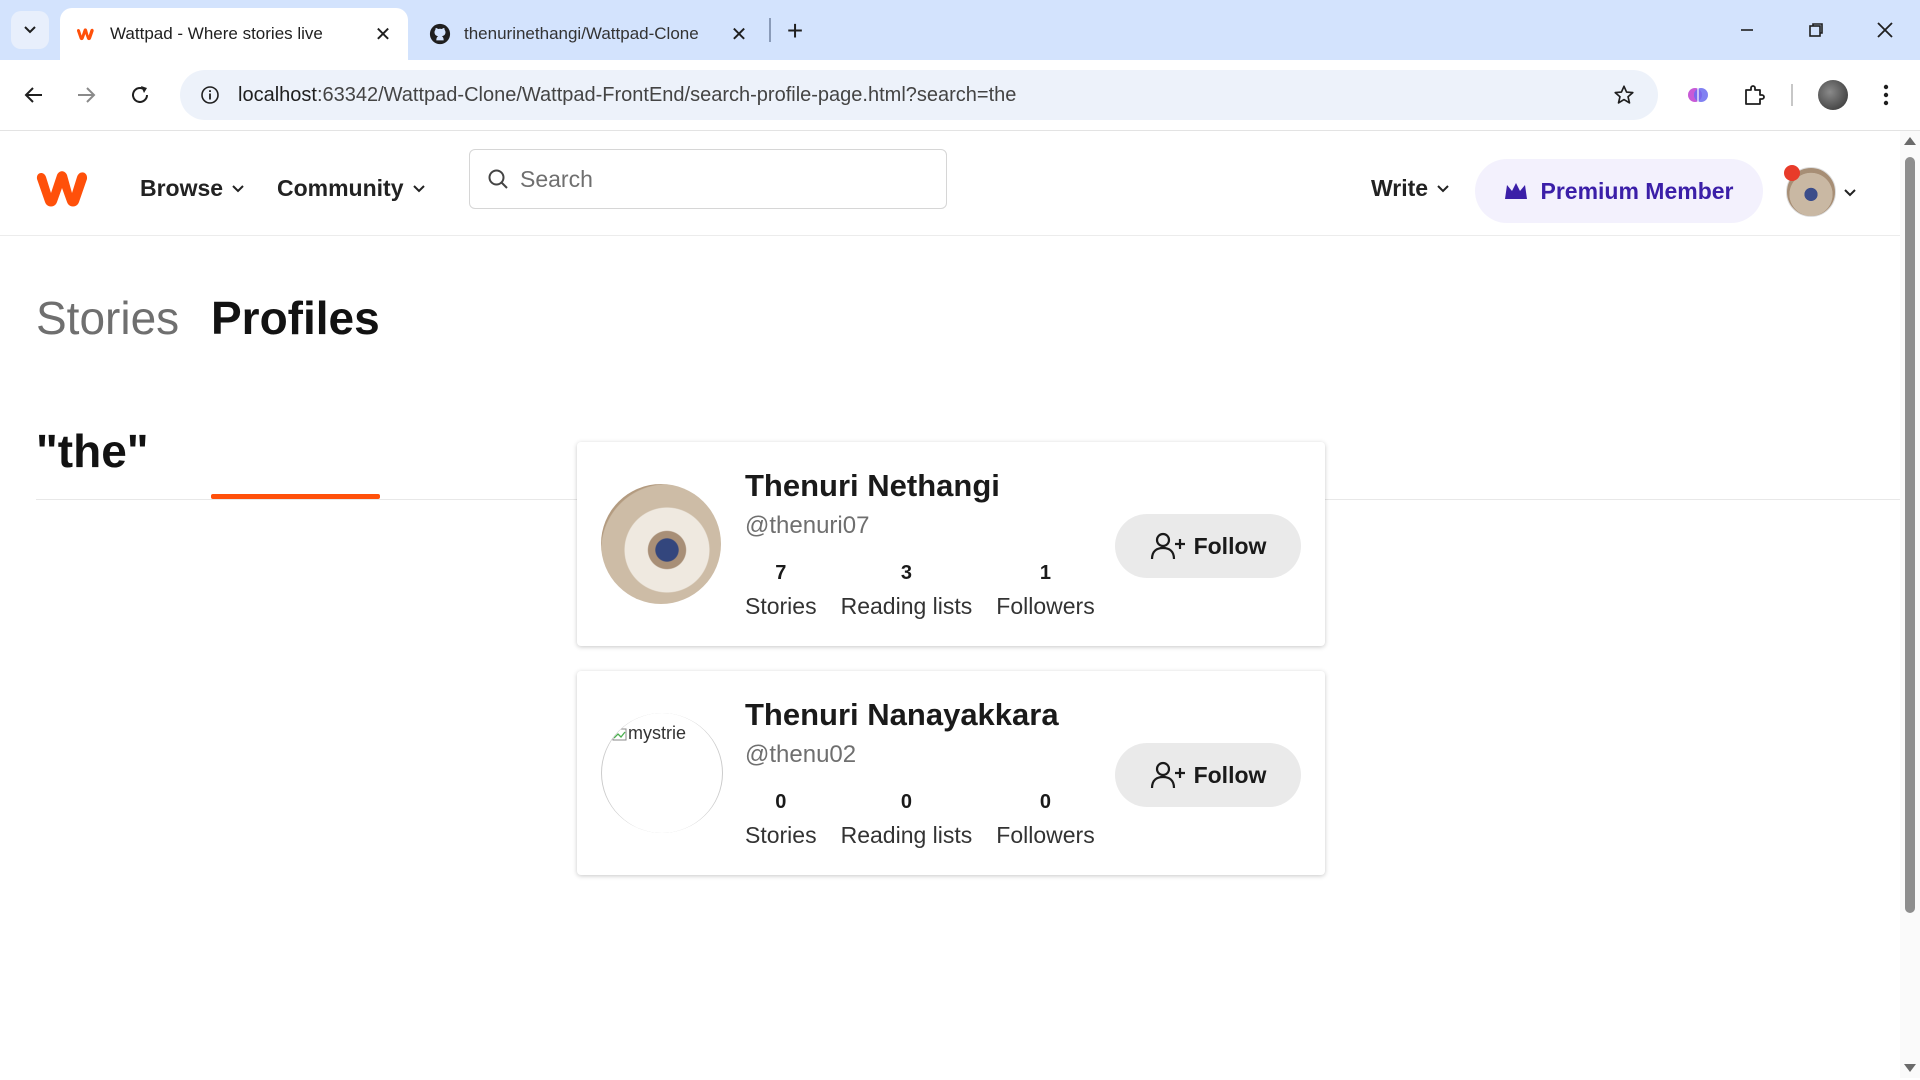  I want to click on profile-stats: 0 Stories 0 Reading lists 0 Followers, so click(932, 820).